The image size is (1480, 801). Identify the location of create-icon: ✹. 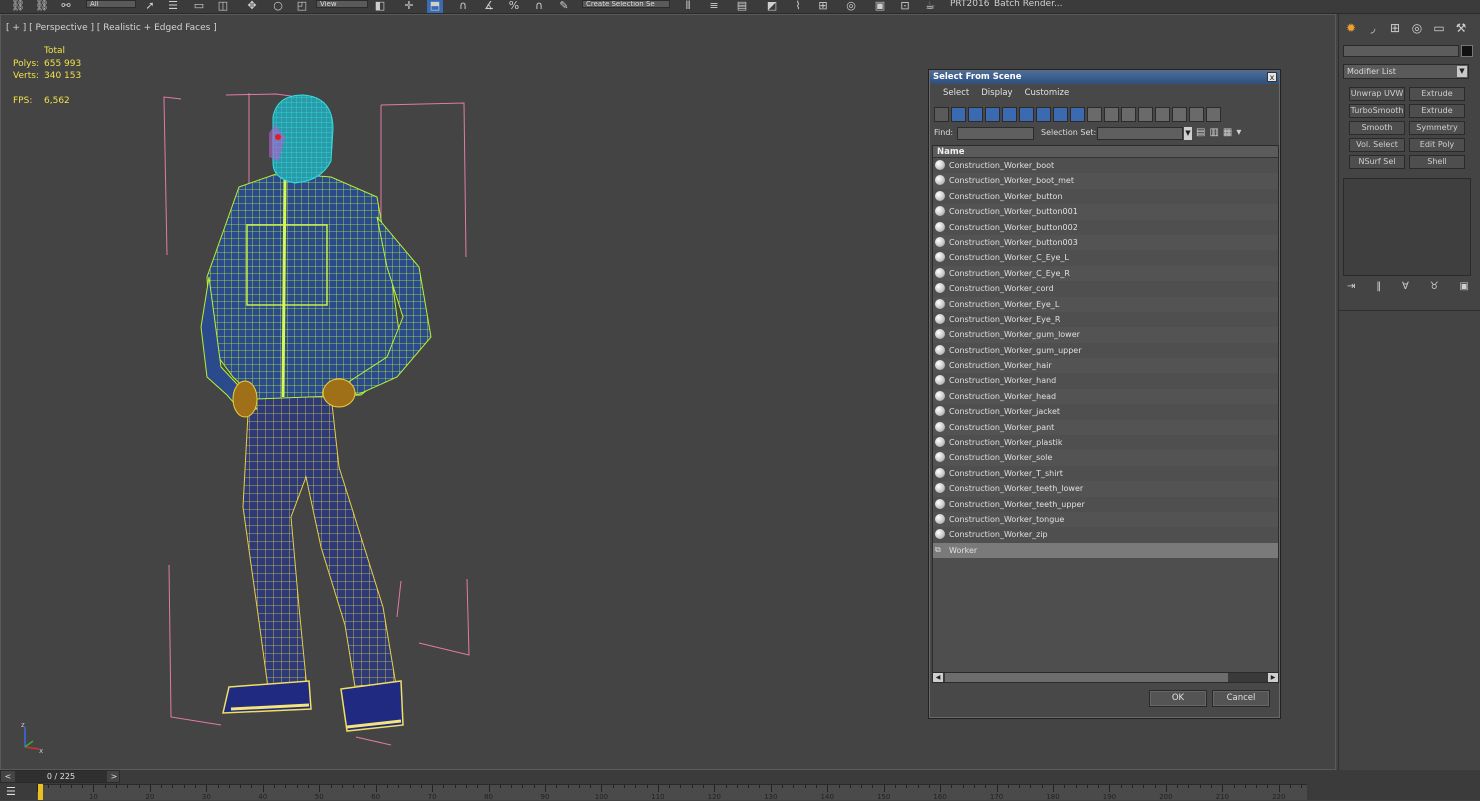
(1351, 28).